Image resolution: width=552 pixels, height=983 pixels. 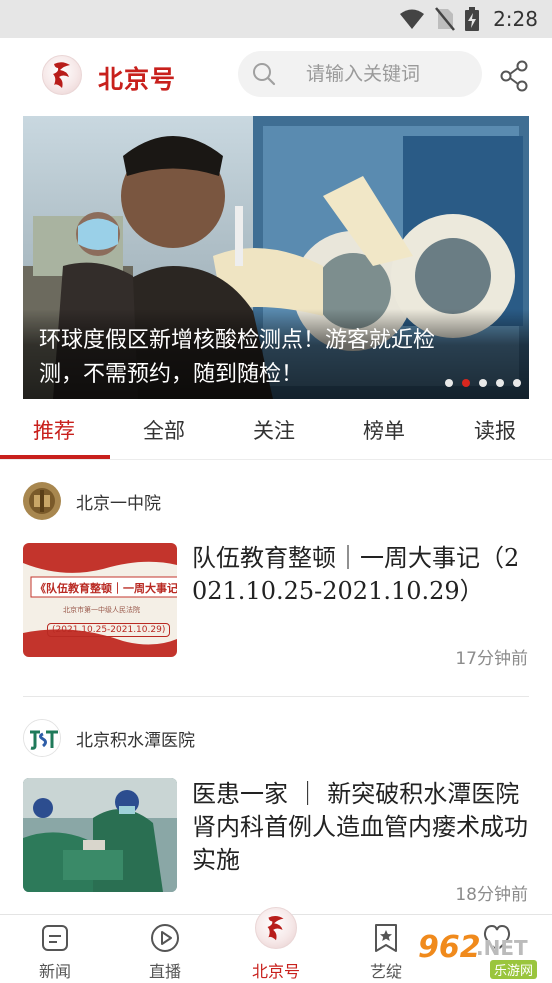 What do you see at coordinates (101, 610) in the screenshot?
I see `thumbnail-subtitle: 北京市第一中级人民法院` at bounding box center [101, 610].